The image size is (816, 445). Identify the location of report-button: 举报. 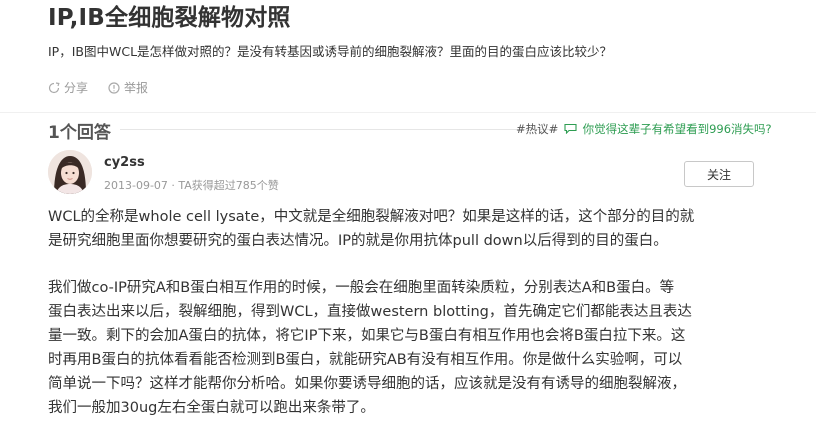
(128, 87).